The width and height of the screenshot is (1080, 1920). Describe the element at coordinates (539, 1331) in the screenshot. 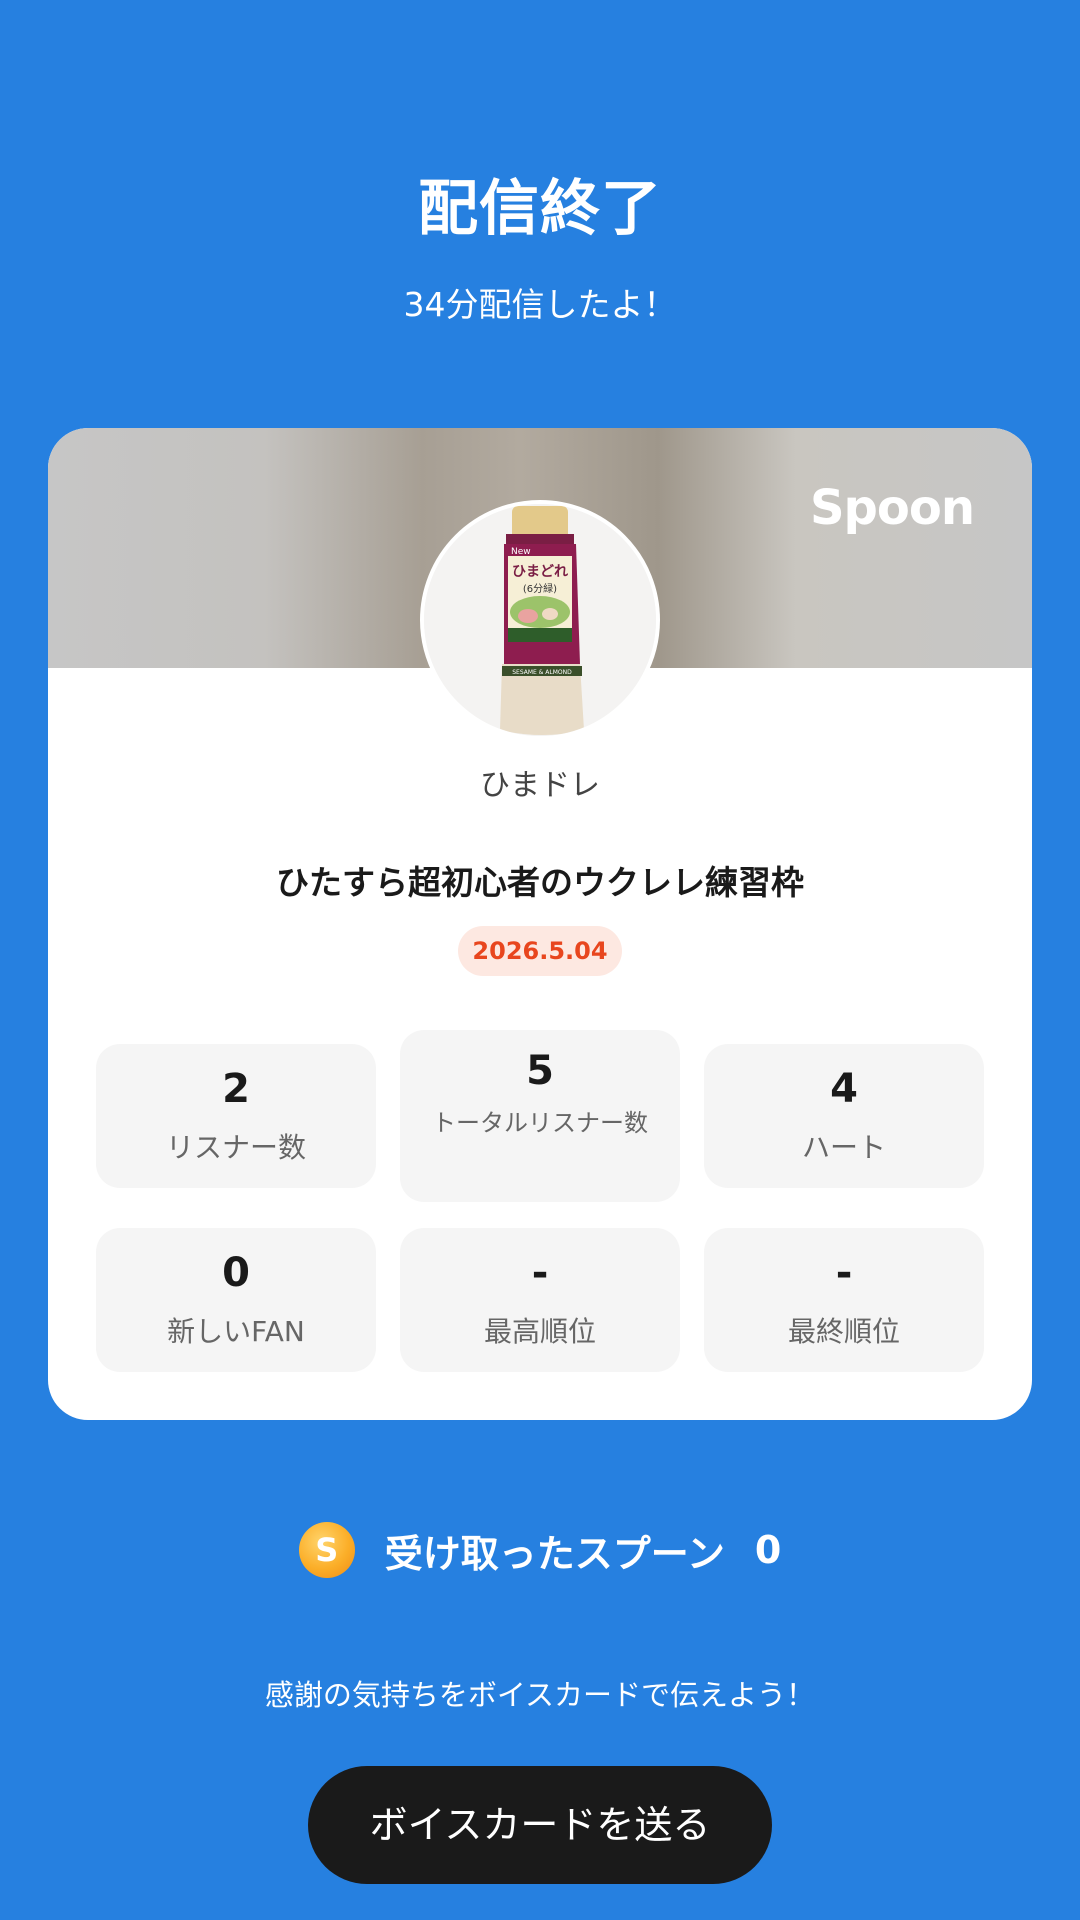

I see `stat-label: 最高順位` at that location.